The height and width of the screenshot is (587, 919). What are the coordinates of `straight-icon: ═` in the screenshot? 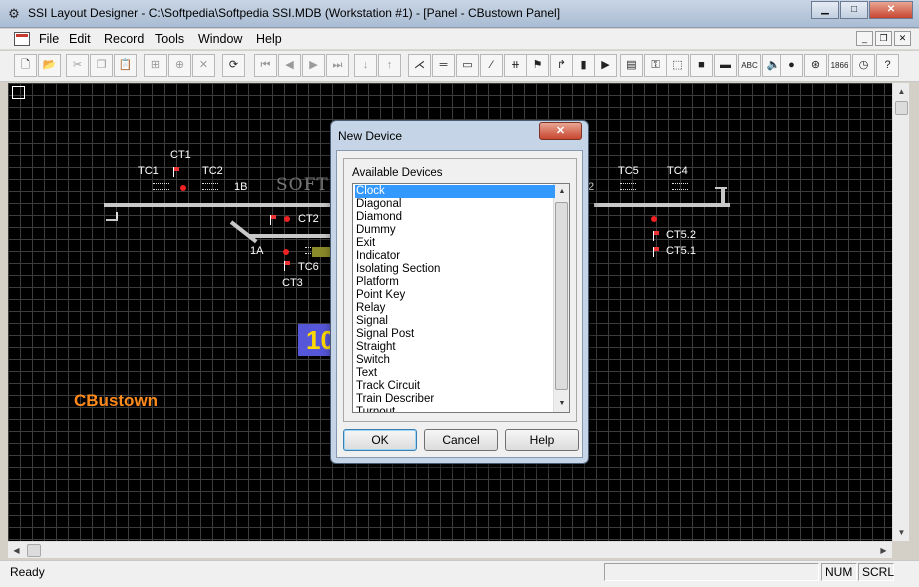 It's located at (443, 65).